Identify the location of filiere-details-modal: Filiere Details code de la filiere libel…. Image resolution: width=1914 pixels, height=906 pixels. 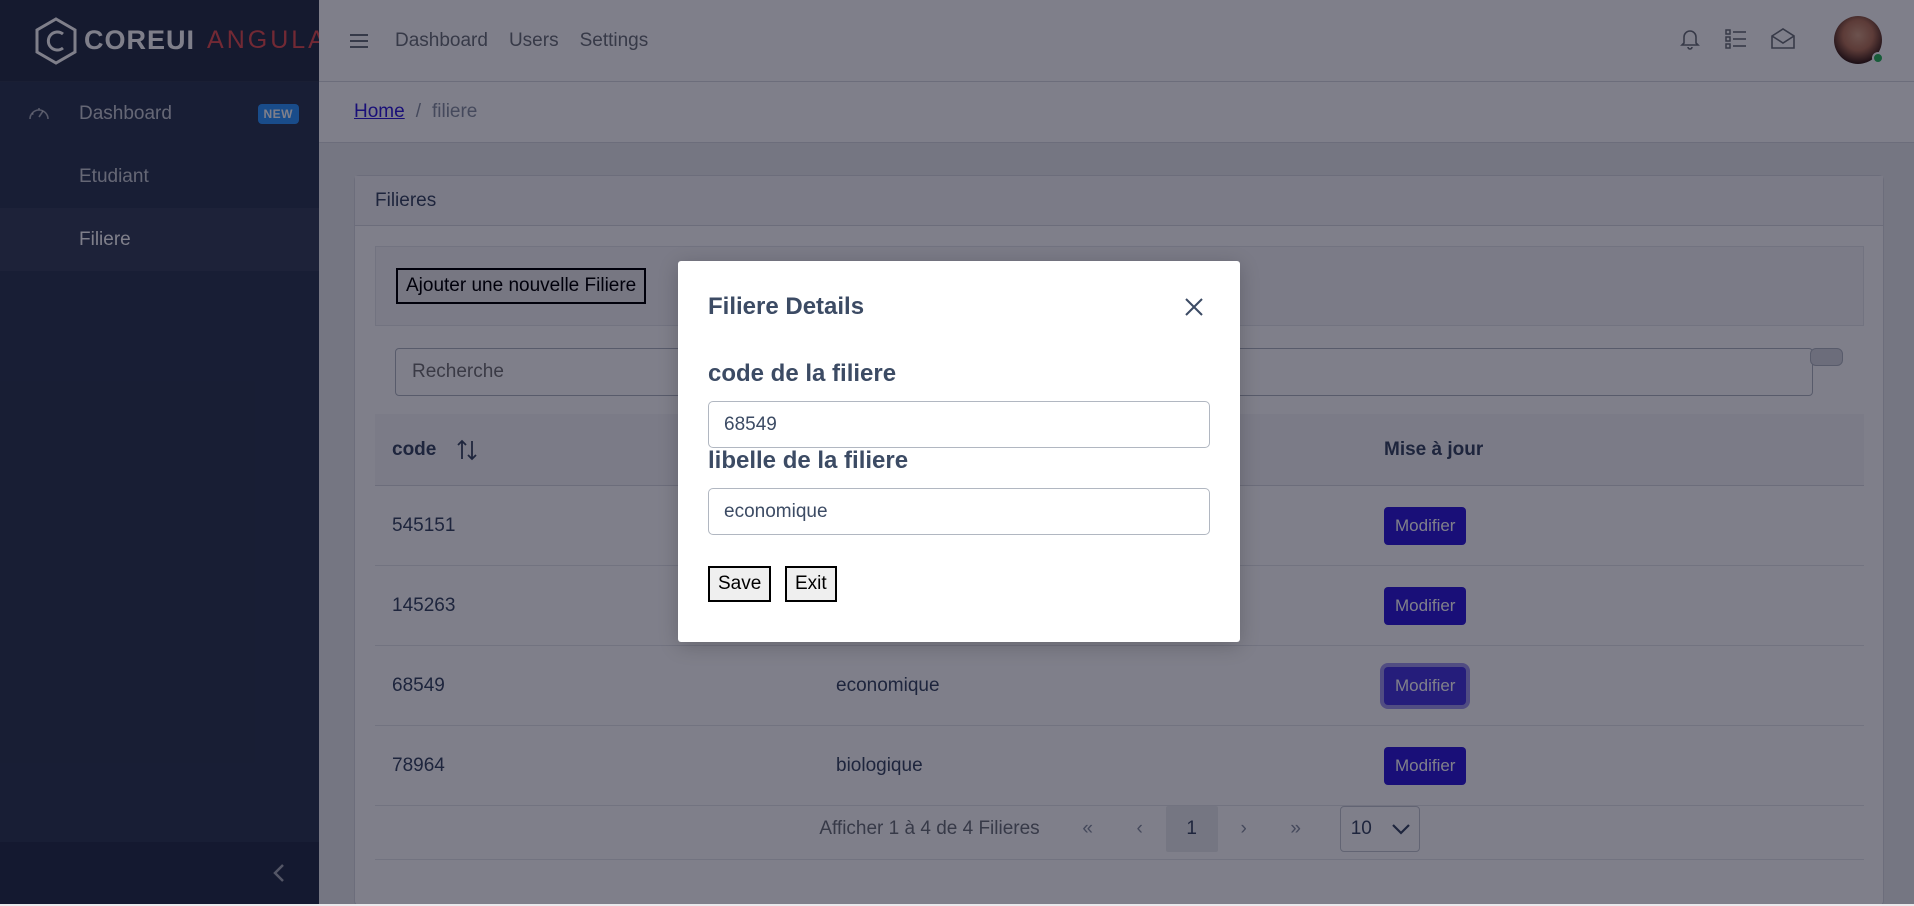
(959, 451).